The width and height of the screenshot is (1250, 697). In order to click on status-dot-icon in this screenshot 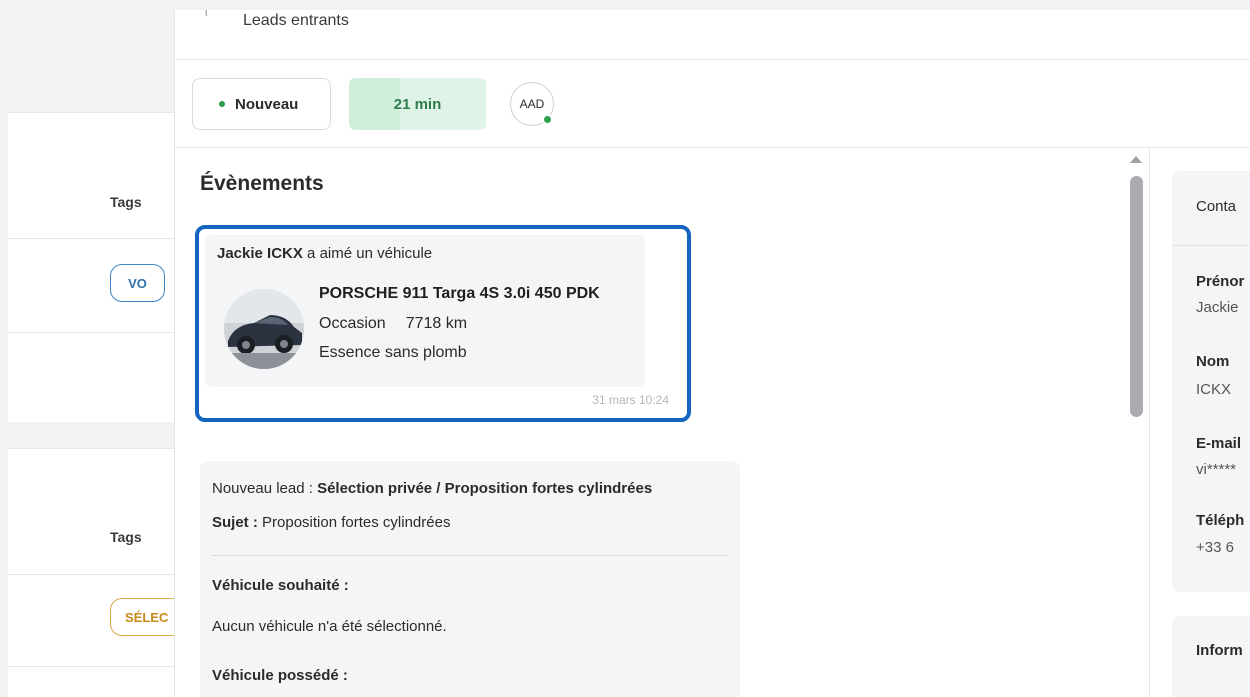, I will do `click(222, 104)`.